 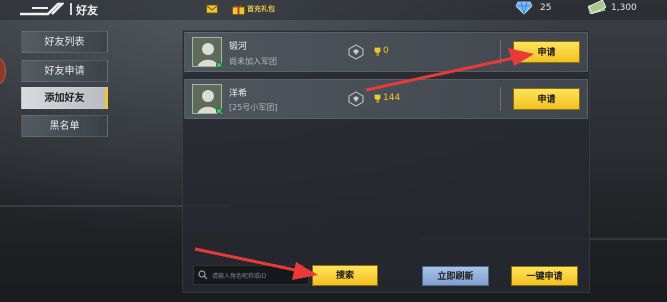 What do you see at coordinates (203, 275) in the screenshot?
I see `search-icon` at bounding box center [203, 275].